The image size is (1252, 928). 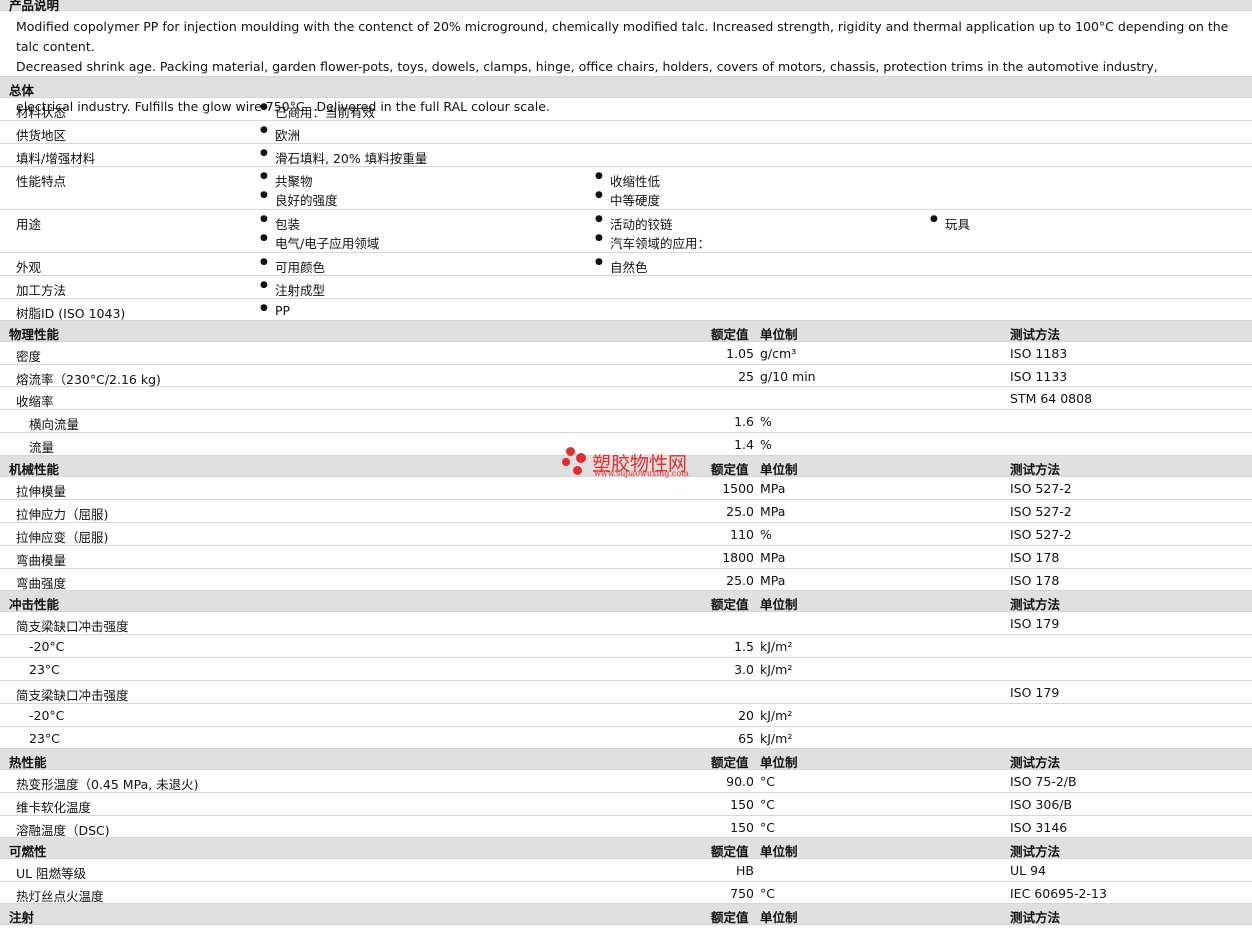 I want to click on row-label: 加工方法, so click(x=41, y=290).